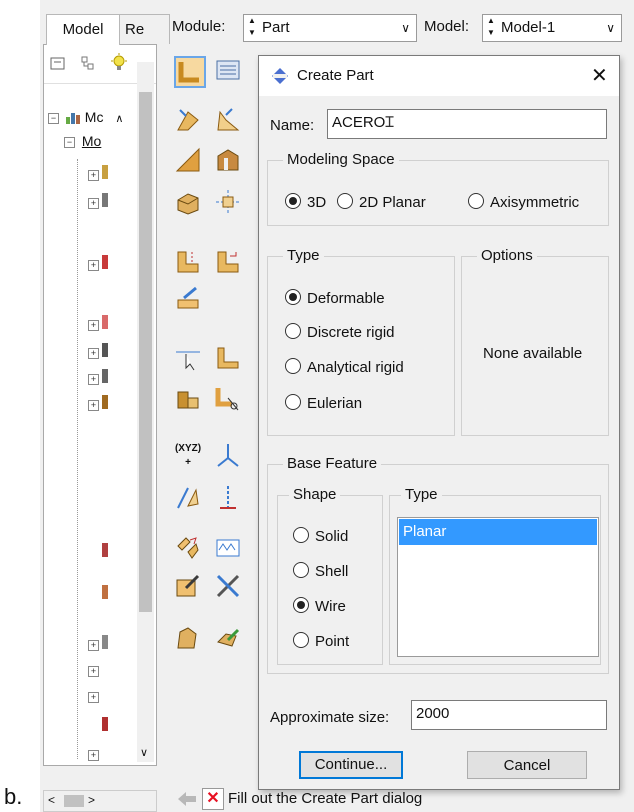 Image resolution: width=634 pixels, height=812 pixels. What do you see at coordinates (340, 333) in the screenshot?
I see `radio-discrete-rigid: Discrete rigid` at bounding box center [340, 333].